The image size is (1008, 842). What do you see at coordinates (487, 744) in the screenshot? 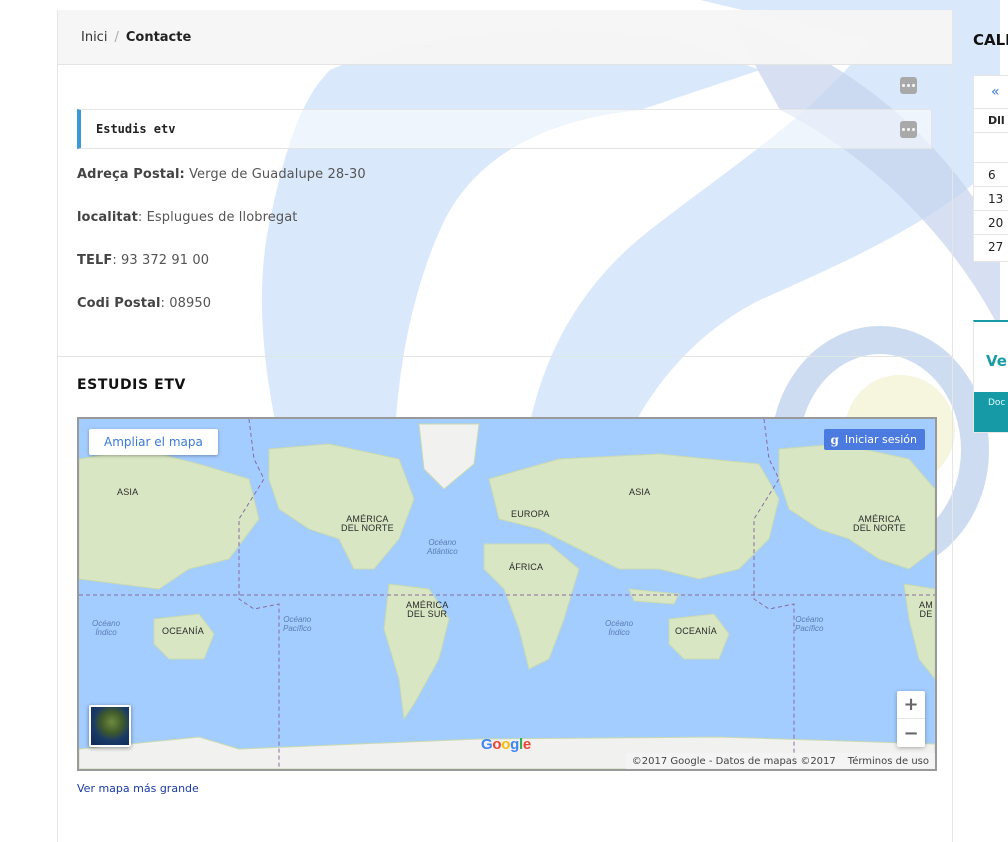
I see `google-letter: G` at bounding box center [487, 744].